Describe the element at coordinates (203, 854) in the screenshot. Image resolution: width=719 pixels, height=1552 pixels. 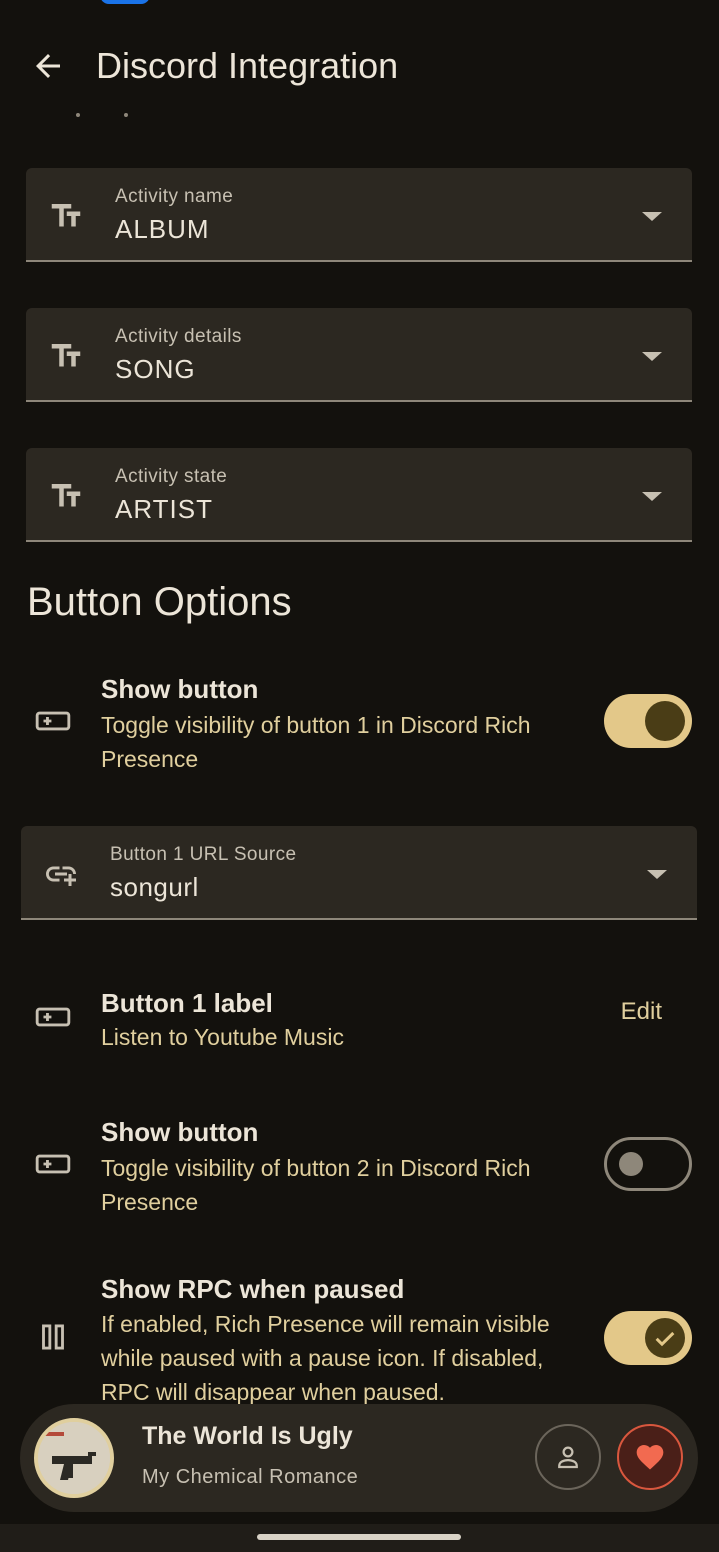
I see `dropdown-label: Button 1 URL Source` at that location.